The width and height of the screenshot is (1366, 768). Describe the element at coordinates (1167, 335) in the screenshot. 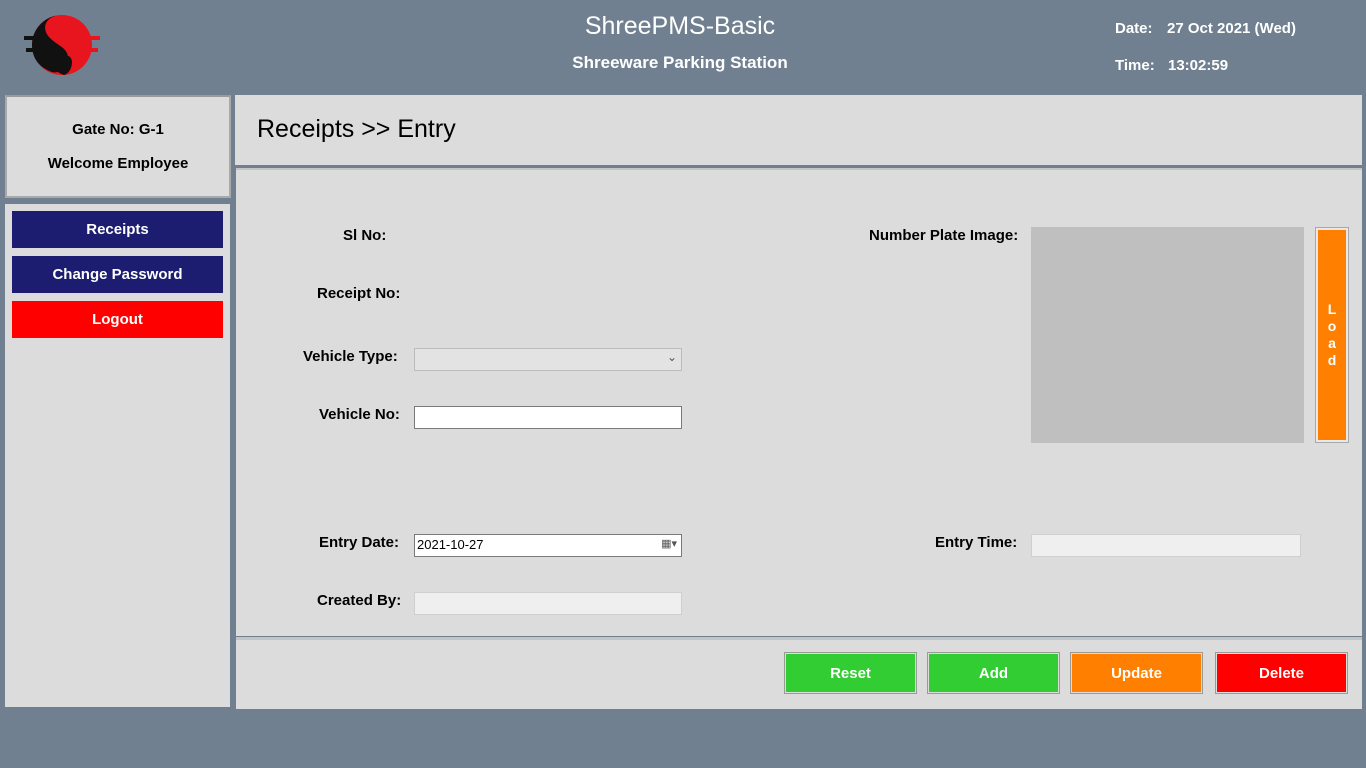

I see `number-plate-image` at that location.